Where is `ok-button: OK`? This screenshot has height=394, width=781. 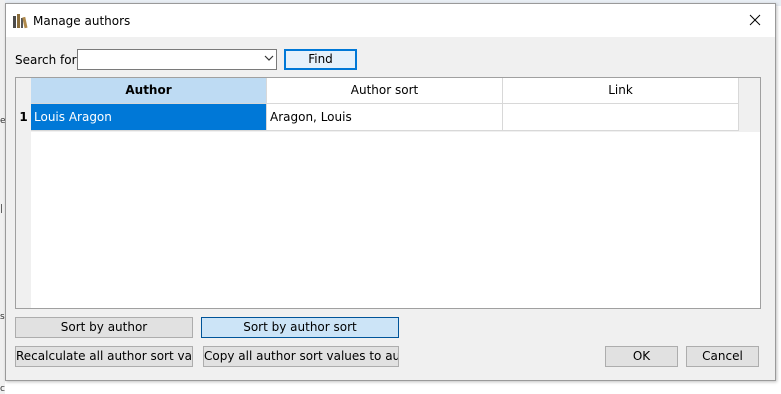
ok-button: OK is located at coordinates (641, 356).